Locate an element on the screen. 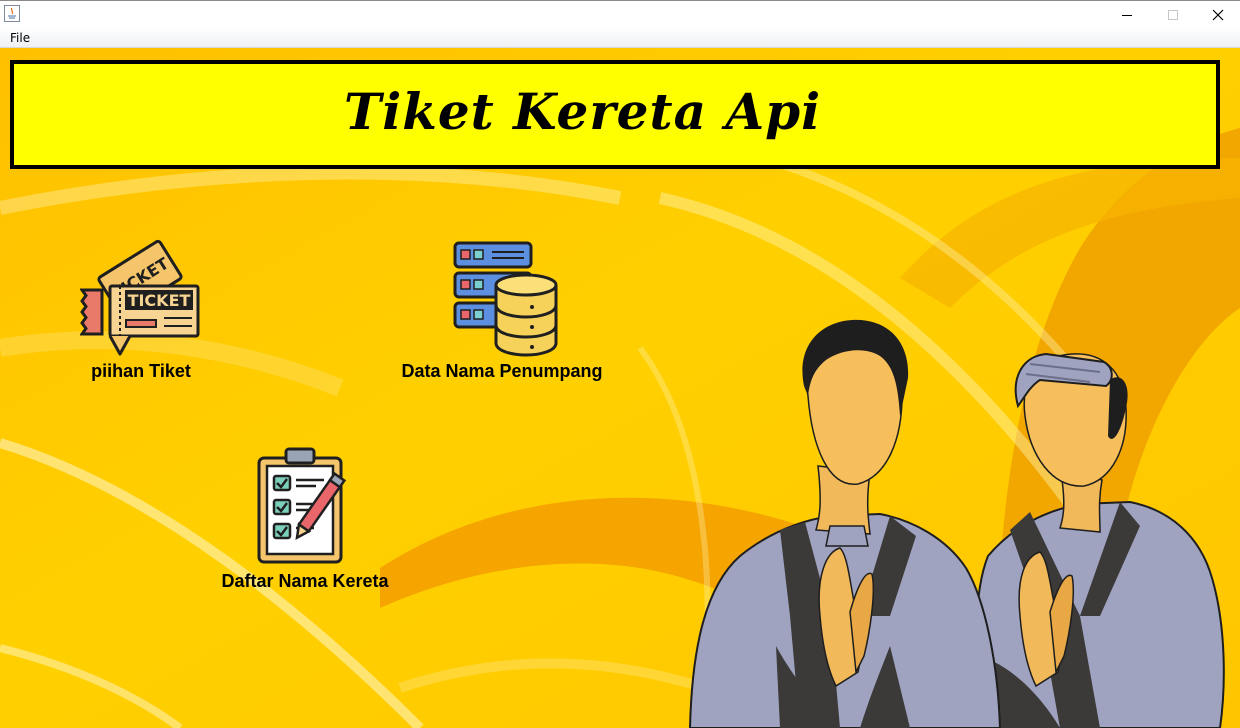  train-list-tile: Daftar Nama Kereta is located at coordinates (305, 521).